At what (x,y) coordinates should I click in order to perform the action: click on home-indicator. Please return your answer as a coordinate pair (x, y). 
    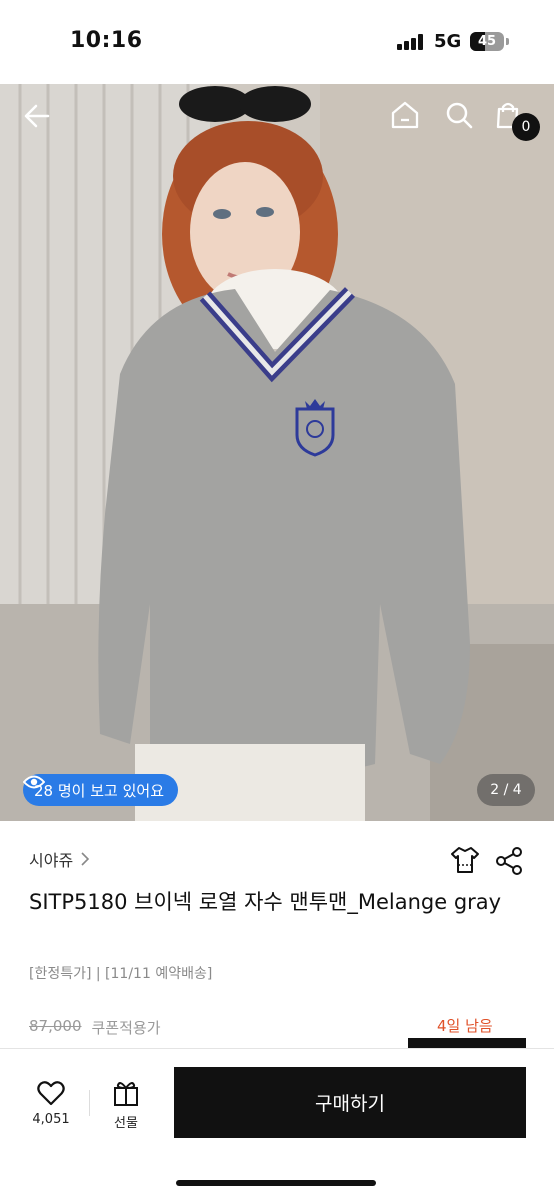
    Looking at the image, I should click on (276, 1183).